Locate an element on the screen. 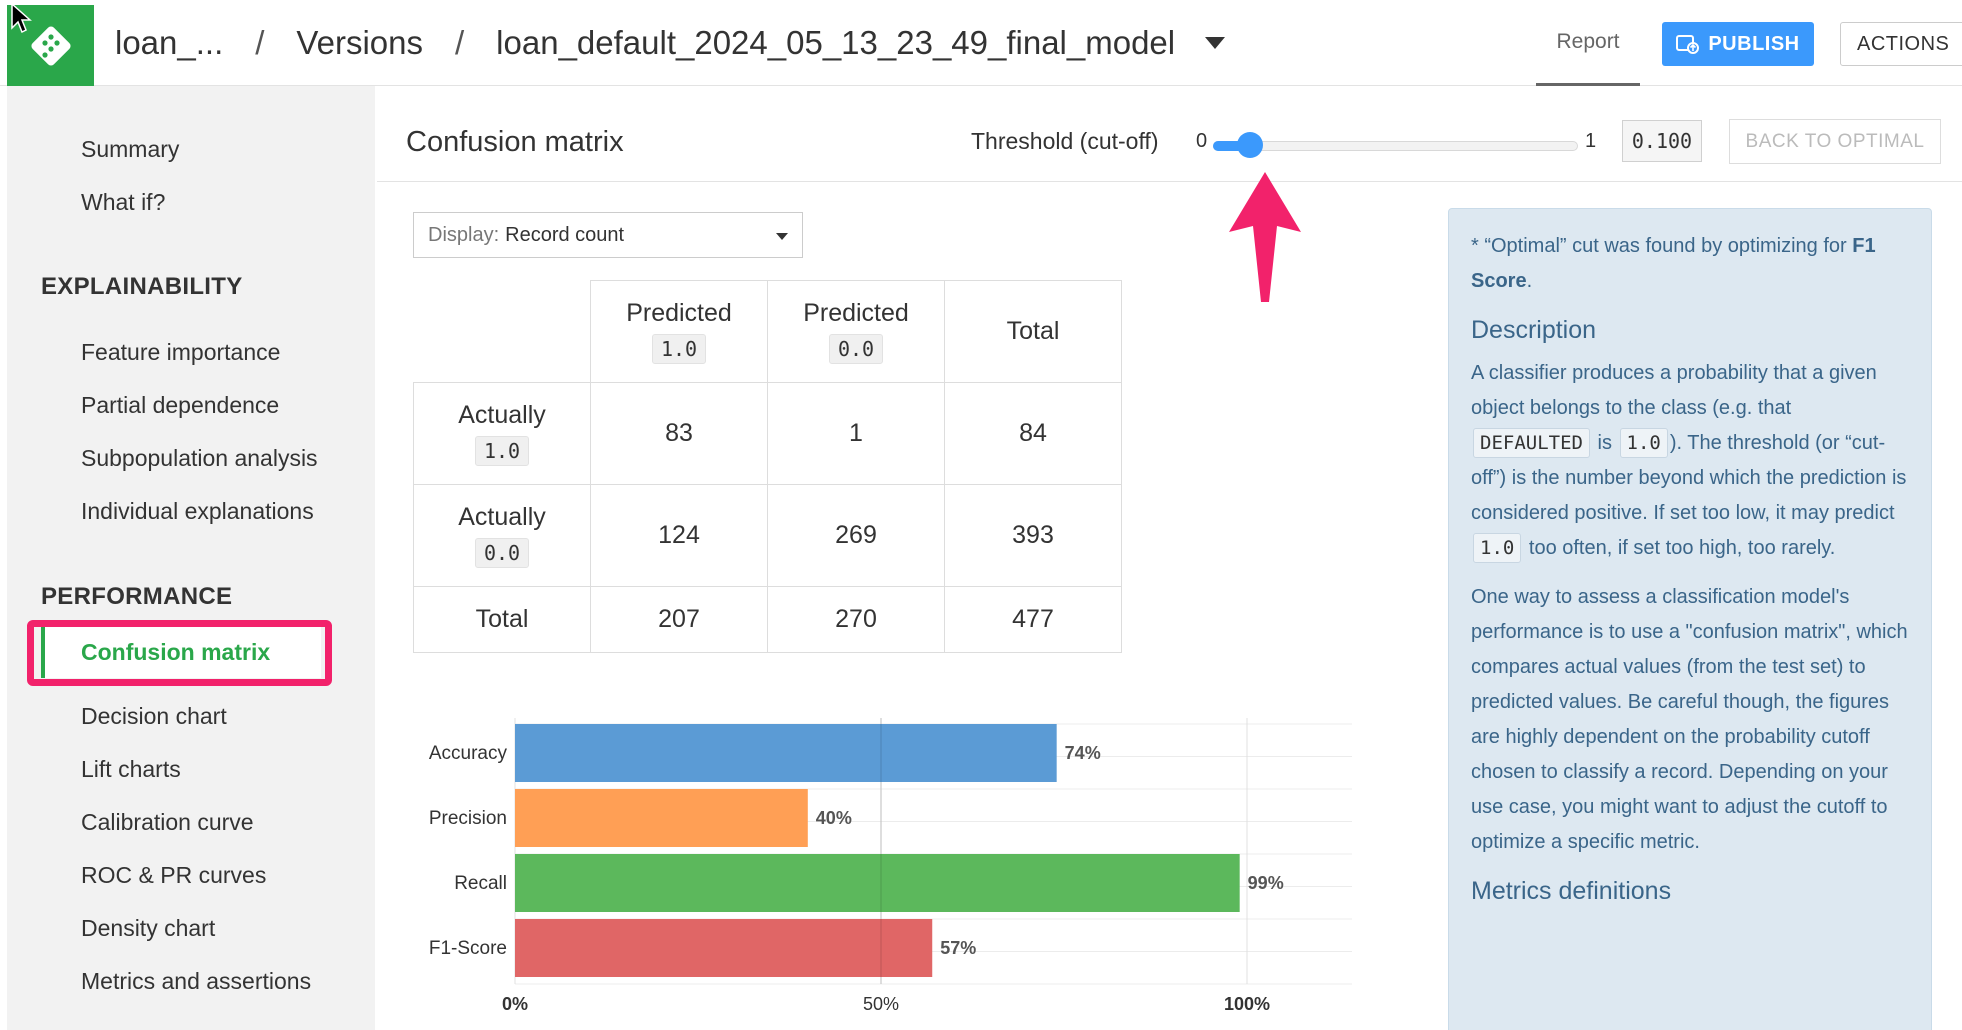  tab-report: Report is located at coordinates (1588, 43).